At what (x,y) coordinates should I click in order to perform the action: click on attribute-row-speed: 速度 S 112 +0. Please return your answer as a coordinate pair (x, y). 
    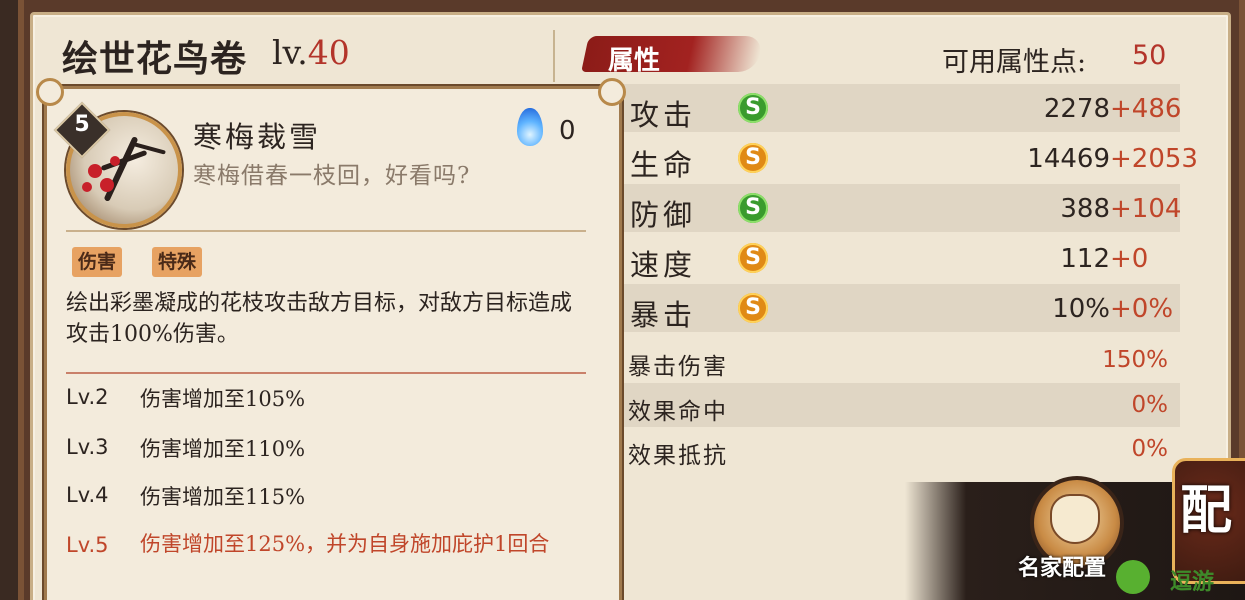
    Looking at the image, I should click on (900, 258).